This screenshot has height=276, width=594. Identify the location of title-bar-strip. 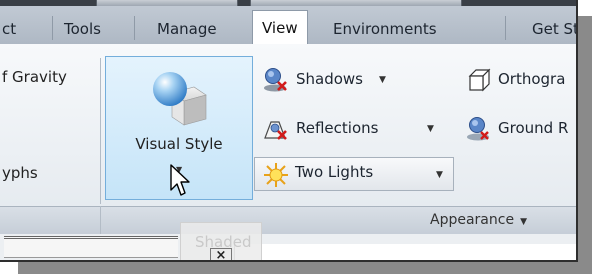
(288, 3).